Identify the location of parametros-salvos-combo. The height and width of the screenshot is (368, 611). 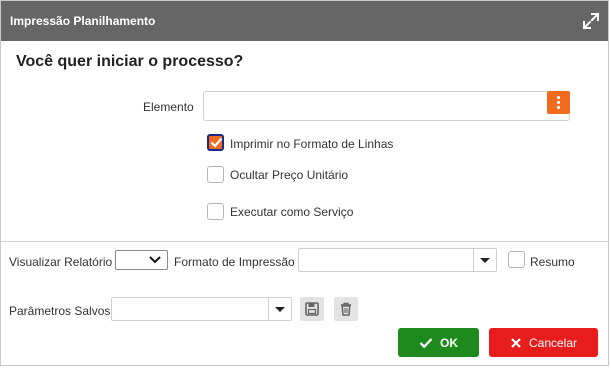
(201, 309).